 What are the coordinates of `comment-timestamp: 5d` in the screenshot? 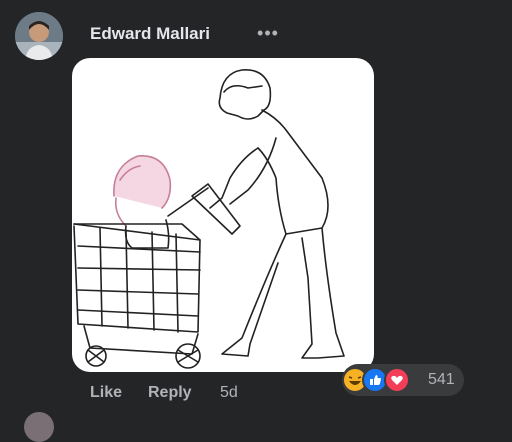 It's located at (229, 393).